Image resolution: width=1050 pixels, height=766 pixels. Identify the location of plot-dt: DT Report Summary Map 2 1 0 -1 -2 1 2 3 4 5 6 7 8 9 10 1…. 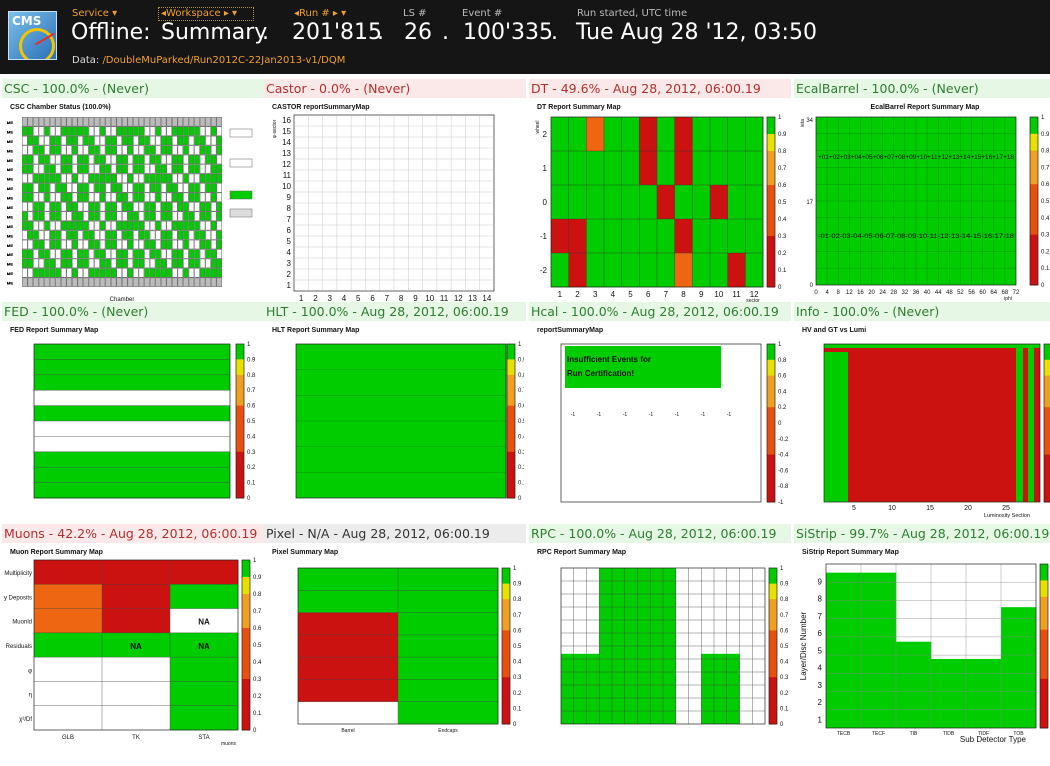
(660, 209).